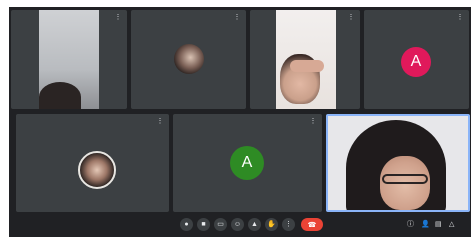 The width and height of the screenshot is (472, 244). I want to click on participant-hand, so click(307, 66).